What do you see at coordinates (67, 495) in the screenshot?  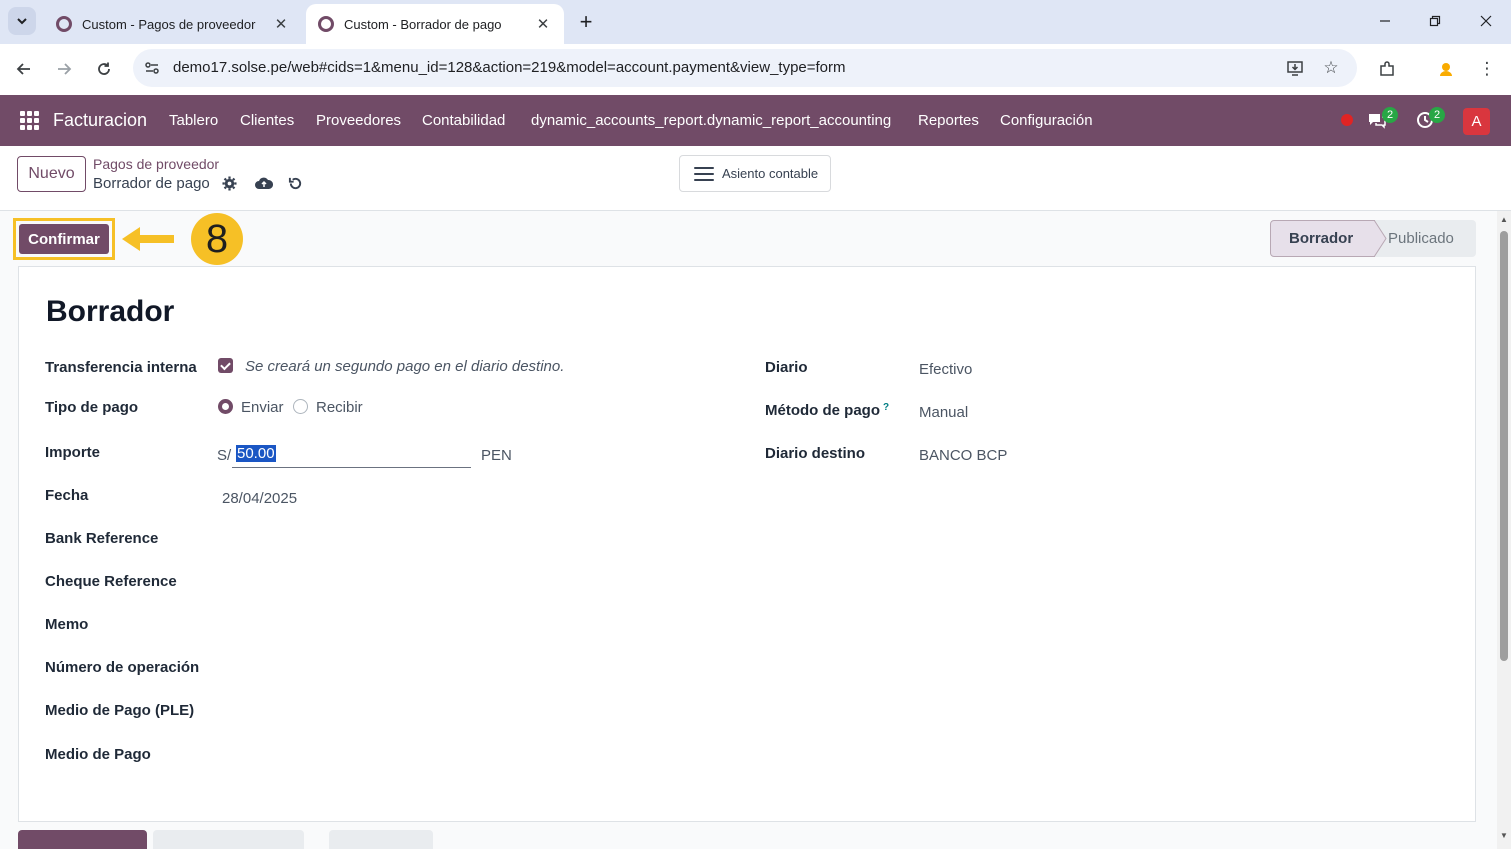 I see `label-fecha: Fecha` at bounding box center [67, 495].